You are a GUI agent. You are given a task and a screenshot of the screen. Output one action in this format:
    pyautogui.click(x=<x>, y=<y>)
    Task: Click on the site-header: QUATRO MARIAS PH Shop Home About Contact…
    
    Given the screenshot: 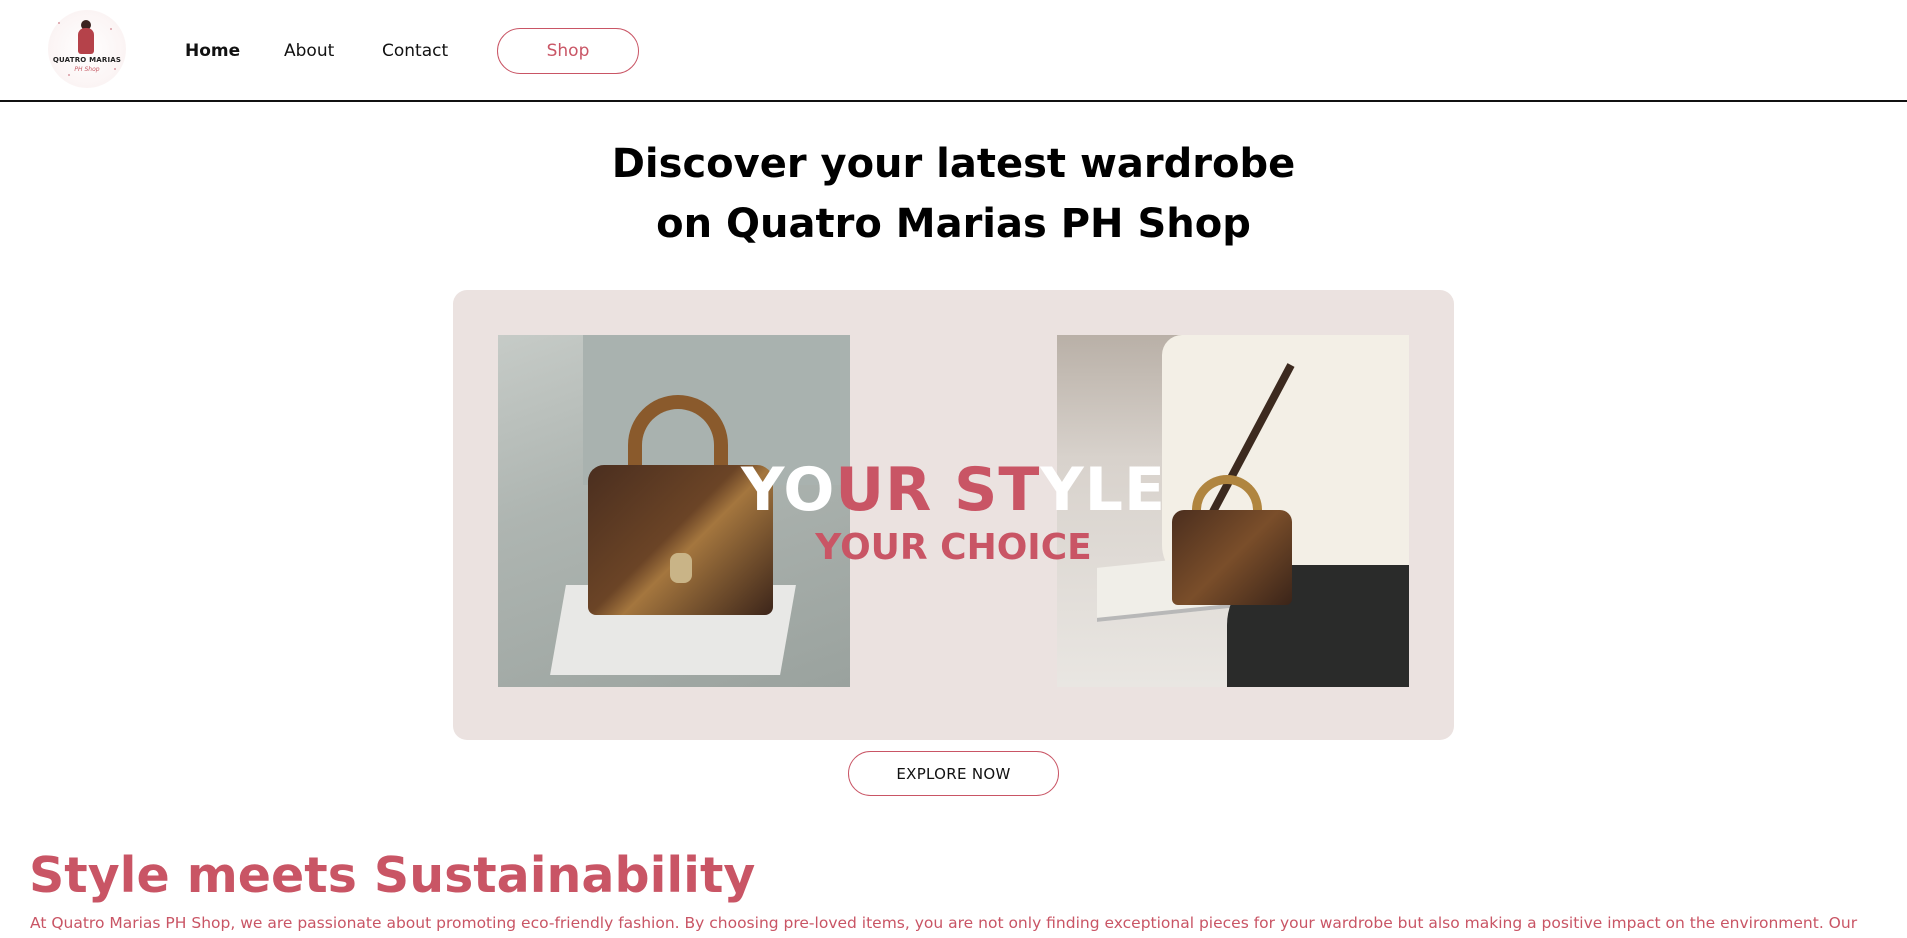 What is the action you would take?
    pyautogui.click(x=953, y=51)
    